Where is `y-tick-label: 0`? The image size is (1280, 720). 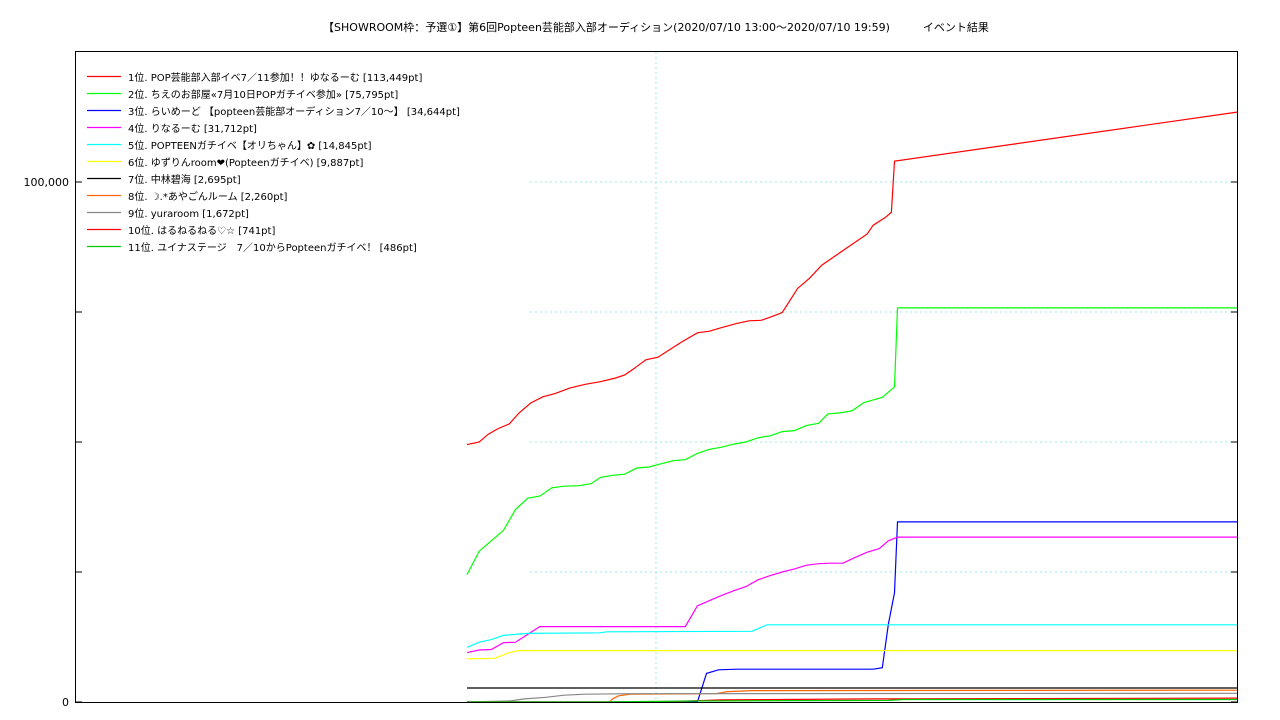
y-tick-label: 0 is located at coordinates (65, 702).